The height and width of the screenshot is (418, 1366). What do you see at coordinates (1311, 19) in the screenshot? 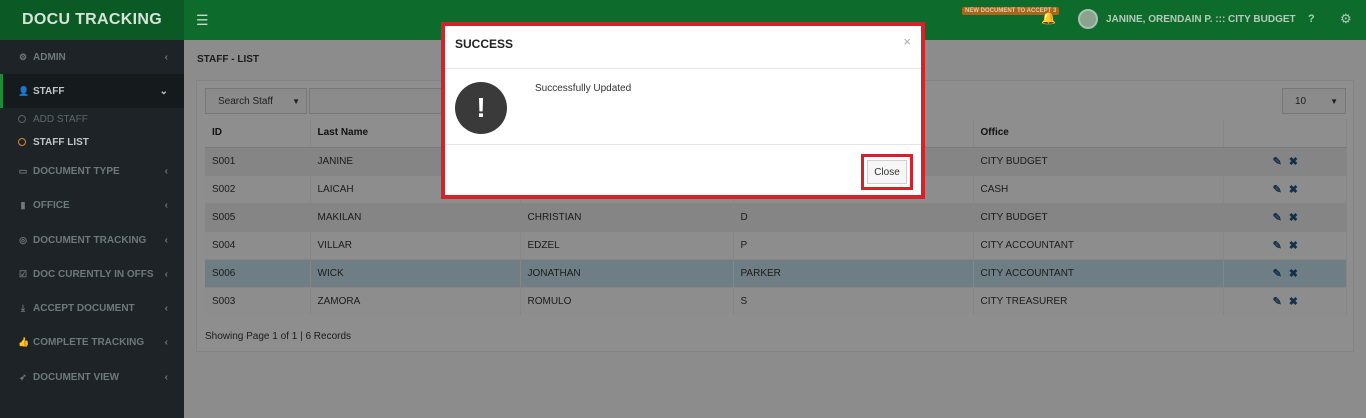
I see `help-button: ?` at bounding box center [1311, 19].